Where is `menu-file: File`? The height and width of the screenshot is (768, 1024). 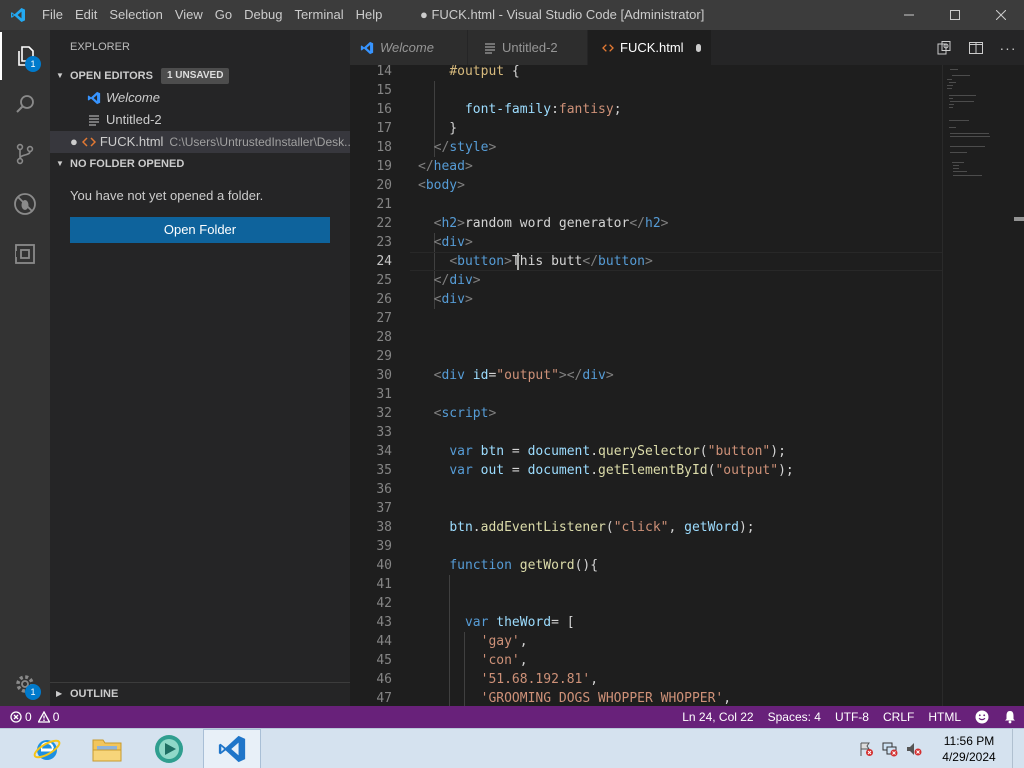
menu-file: File is located at coordinates (52, 15).